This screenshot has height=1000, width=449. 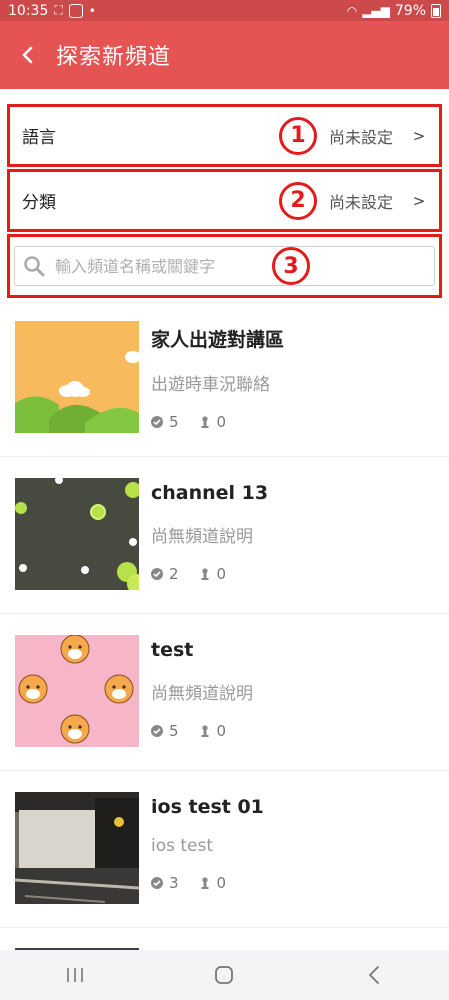 I want to click on category-label: 分類, so click(x=39, y=203).